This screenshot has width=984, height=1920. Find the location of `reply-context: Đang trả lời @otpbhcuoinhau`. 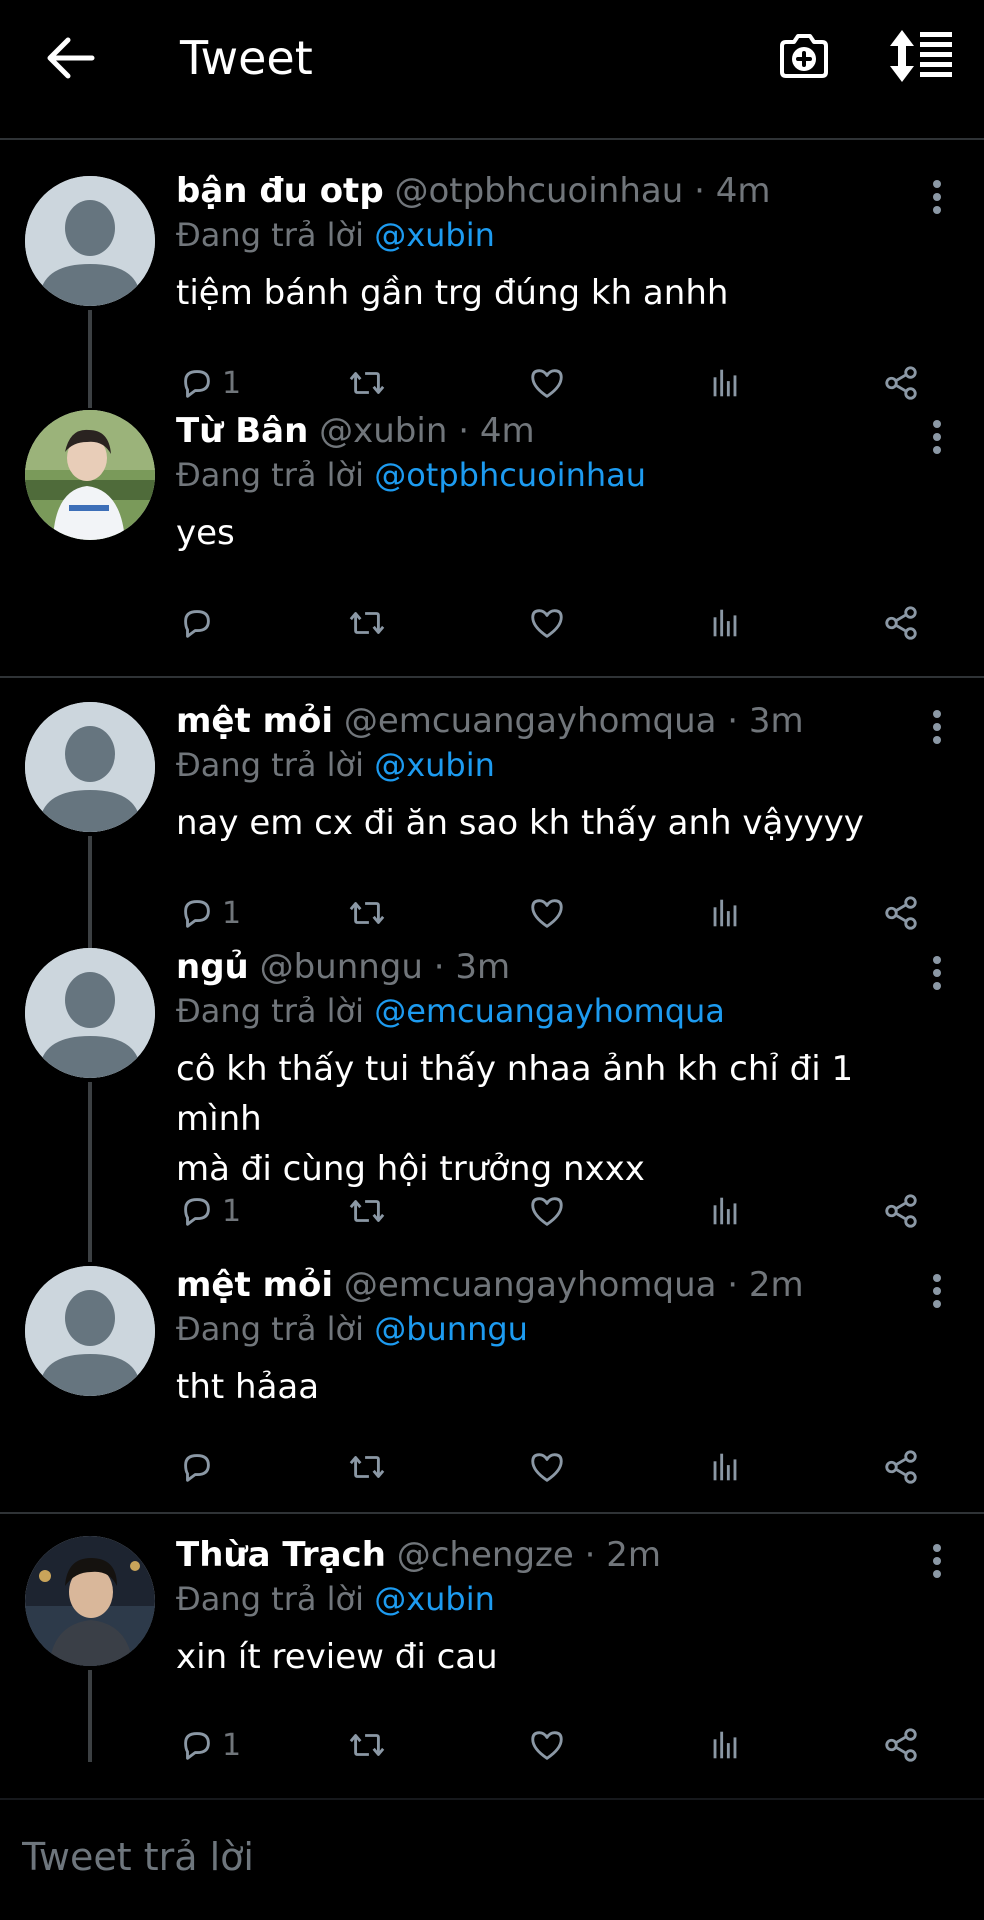

reply-context: Đang trả lời @otpbhcuoinhau is located at coordinates (411, 475).